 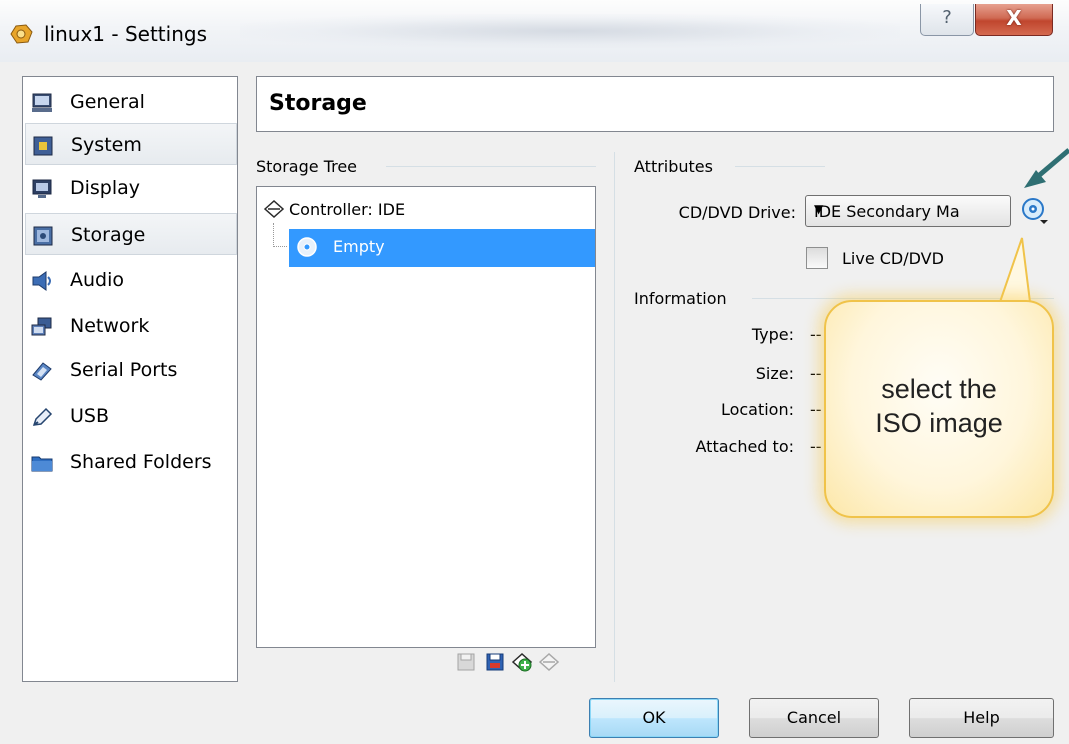 What do you see at coordinates (1035, 211) in the screenshot?
I see `choose-disk-icon` at bounding box center [1035, 211].